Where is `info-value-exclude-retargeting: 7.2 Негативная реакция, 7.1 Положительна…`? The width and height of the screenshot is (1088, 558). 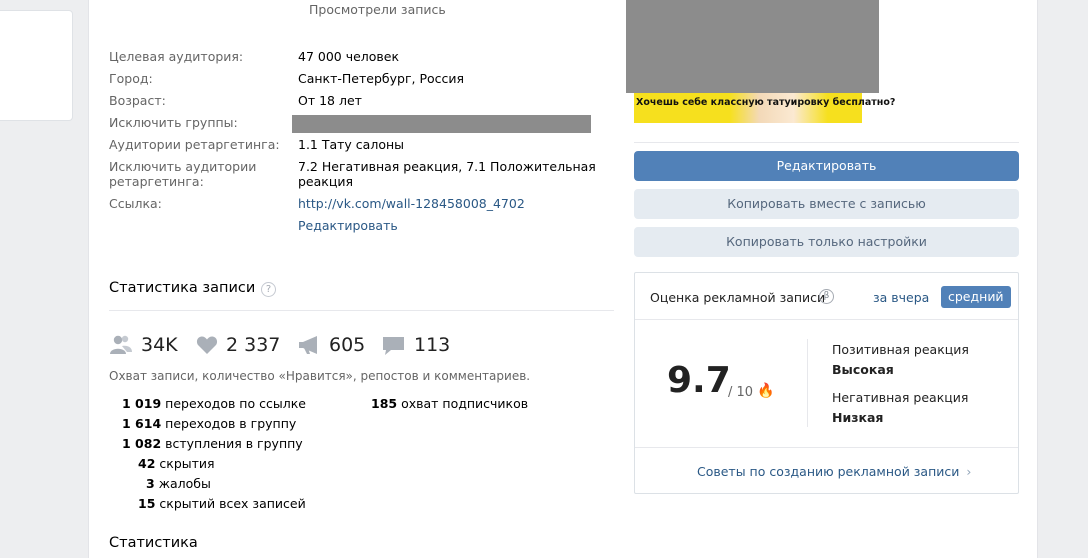
info-value-exclude-retargeting: 7.2 Негативная реакция, 7.1 Положительна… is located at coordinates (447, 174).